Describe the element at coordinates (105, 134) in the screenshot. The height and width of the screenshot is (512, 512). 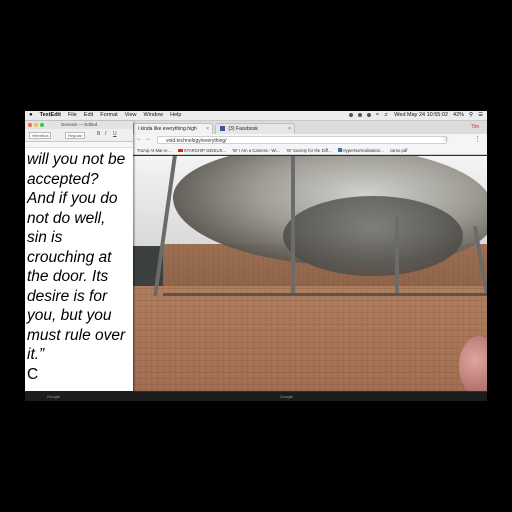
I see `italic-icon: I` at that location.